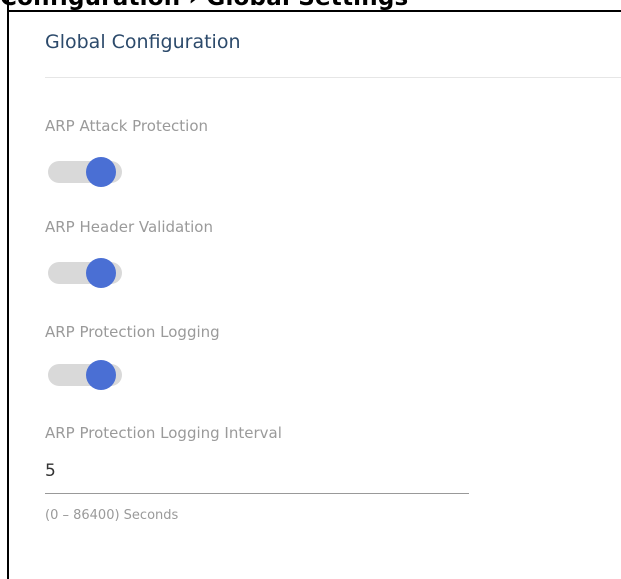 This screenshot has width=621, height=579. I want to click on arp-protection-logging-toggle, so click(85, 375).